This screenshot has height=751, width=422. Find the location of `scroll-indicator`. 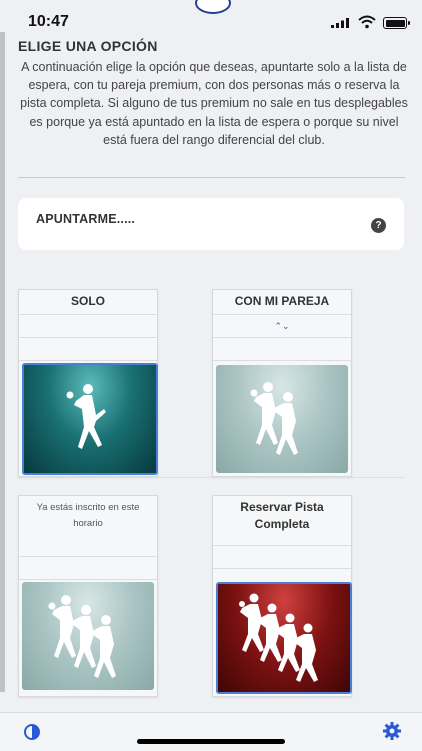

scroll-indicator is located at coordinates (2, 362).